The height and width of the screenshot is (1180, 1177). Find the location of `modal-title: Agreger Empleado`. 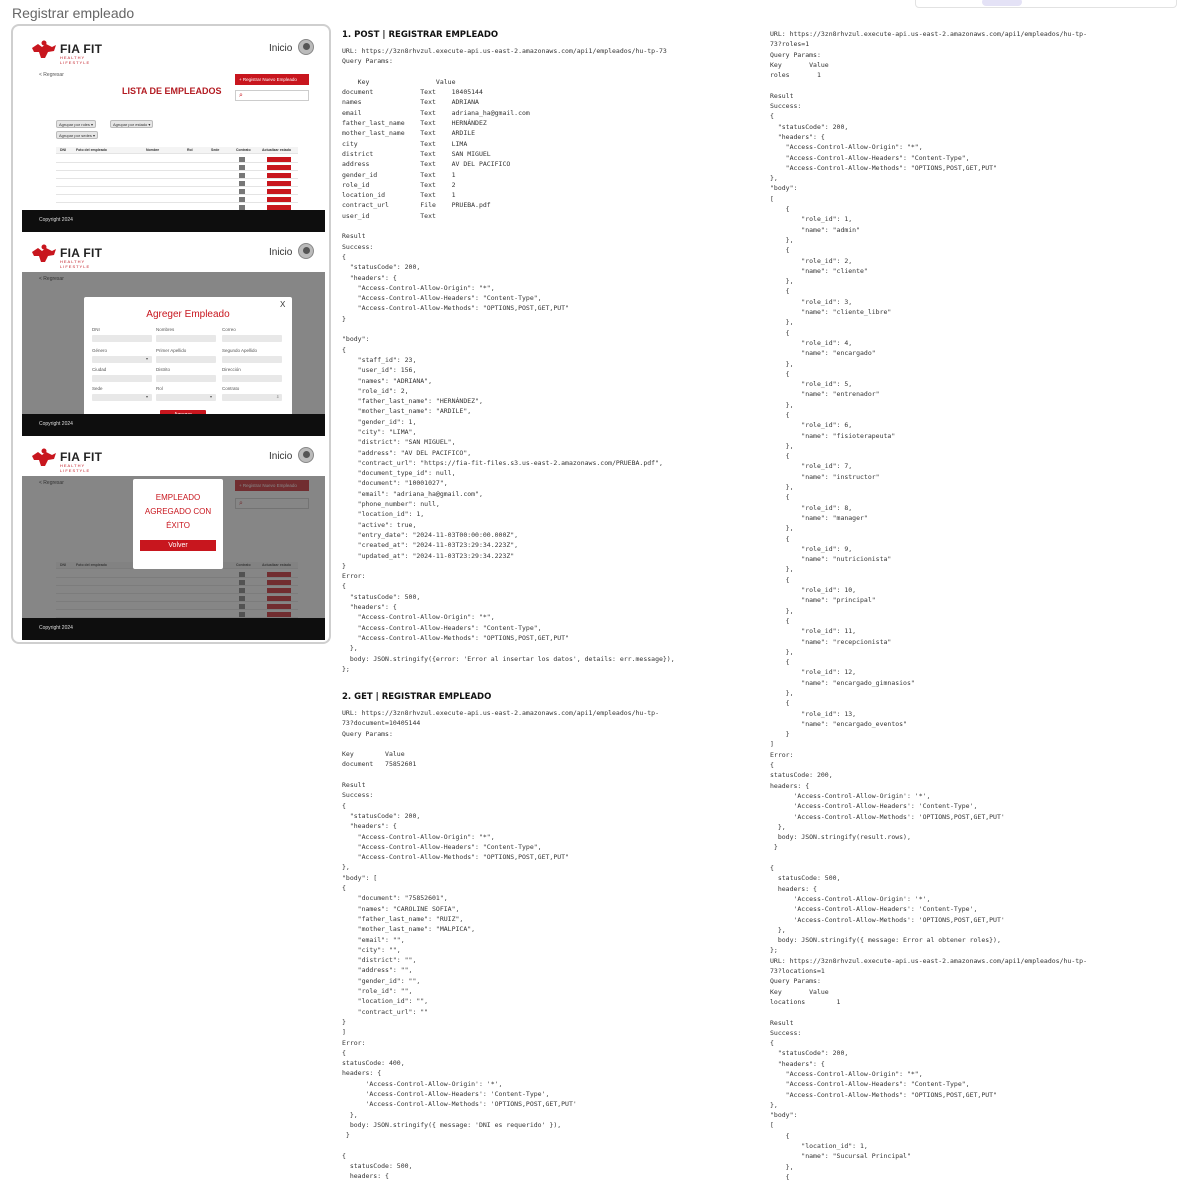

modal-title: Agreger Empleado is located at coordinates (188, 314).